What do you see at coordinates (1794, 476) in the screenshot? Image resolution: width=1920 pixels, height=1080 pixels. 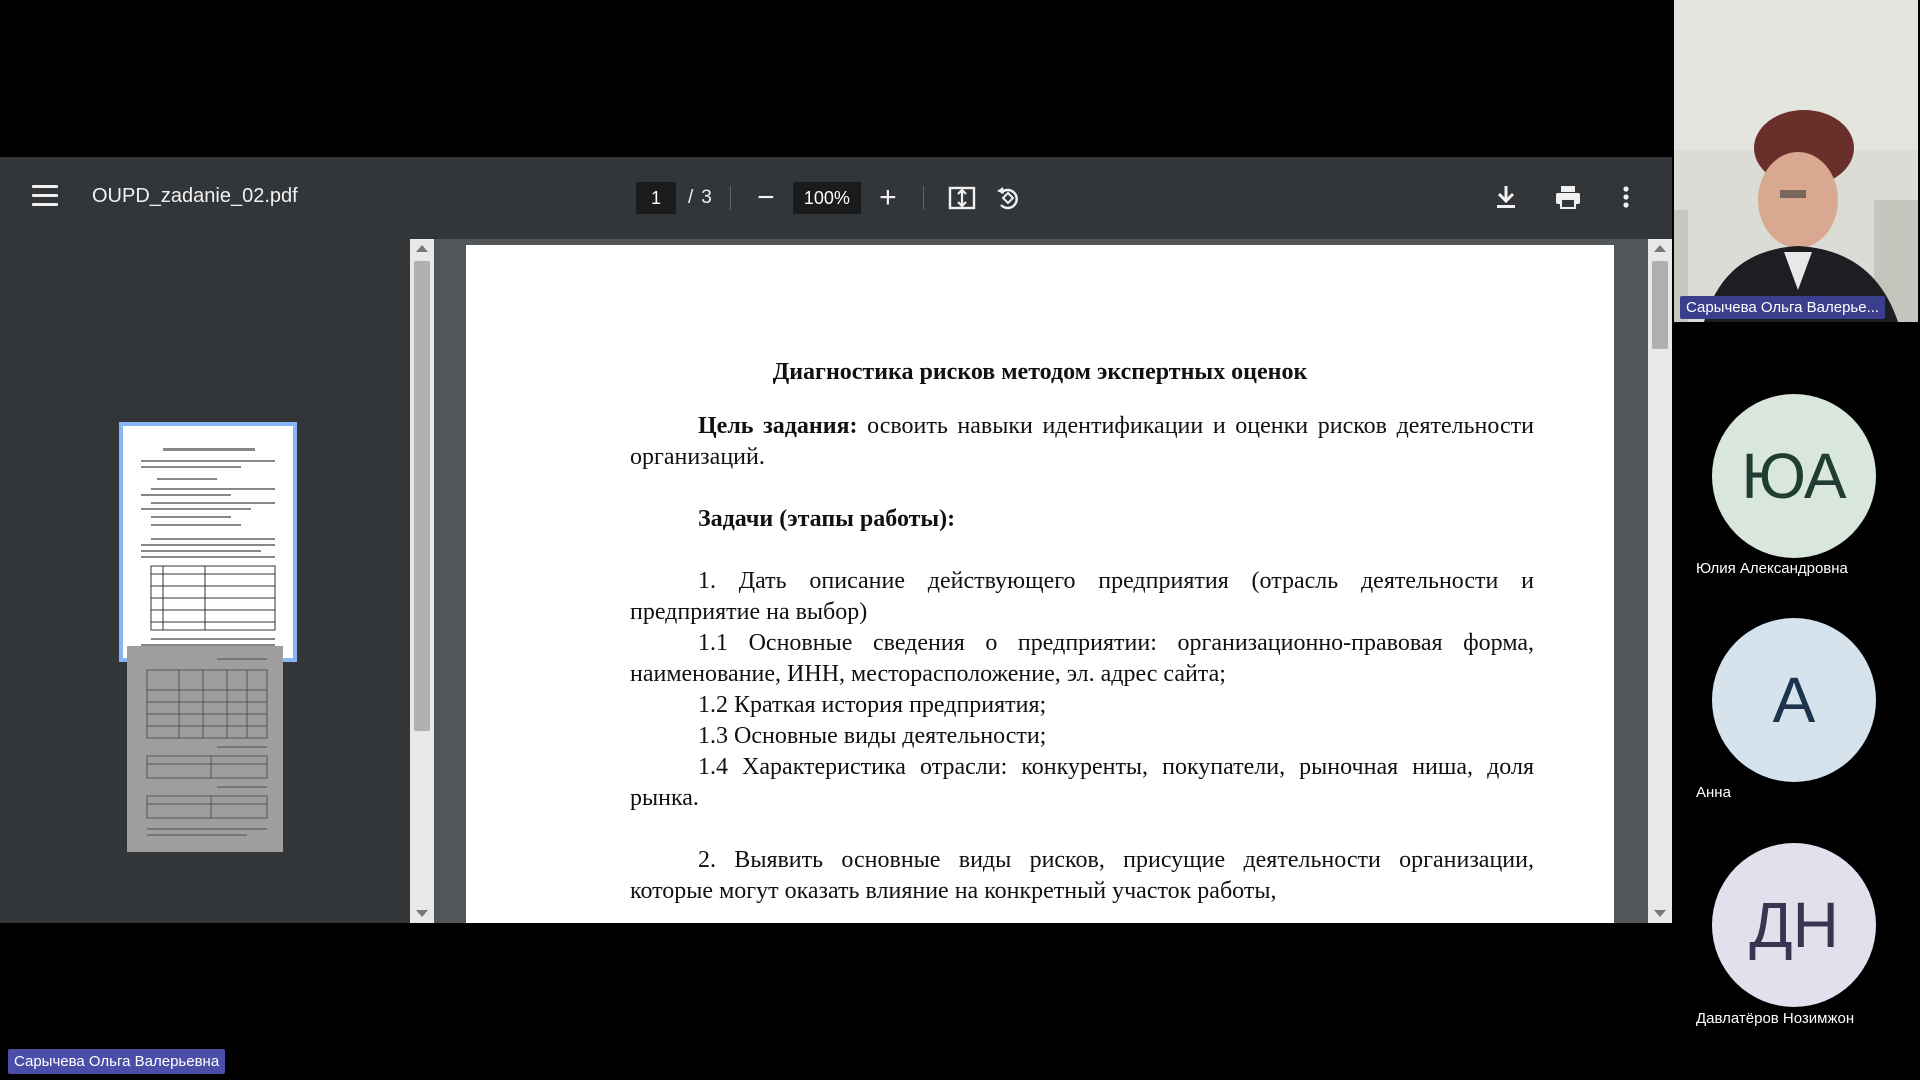 I see `participant-avatar: ЮА` at bounding box center [1794, 476].